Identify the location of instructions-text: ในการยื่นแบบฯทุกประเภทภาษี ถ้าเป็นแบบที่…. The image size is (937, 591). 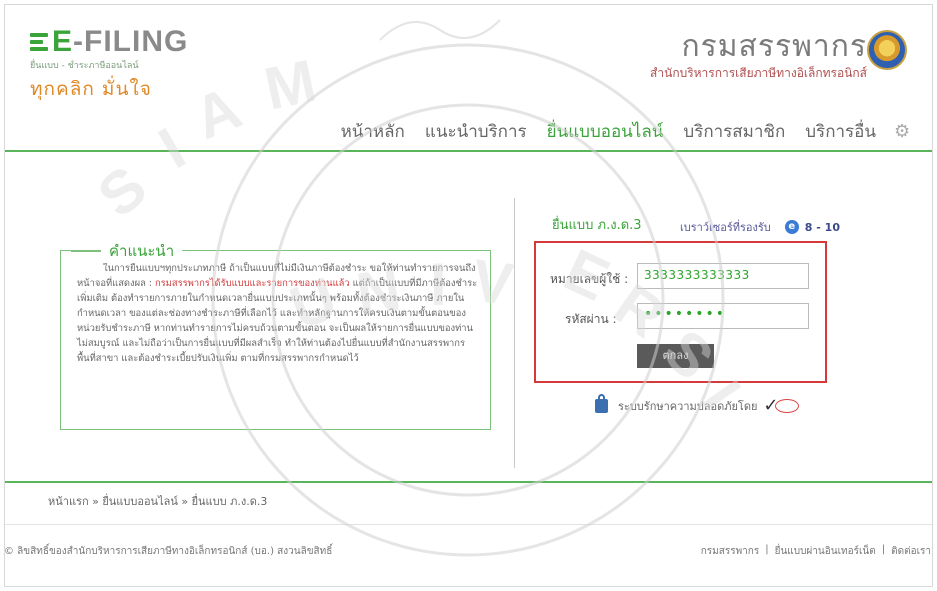
(277, 313).